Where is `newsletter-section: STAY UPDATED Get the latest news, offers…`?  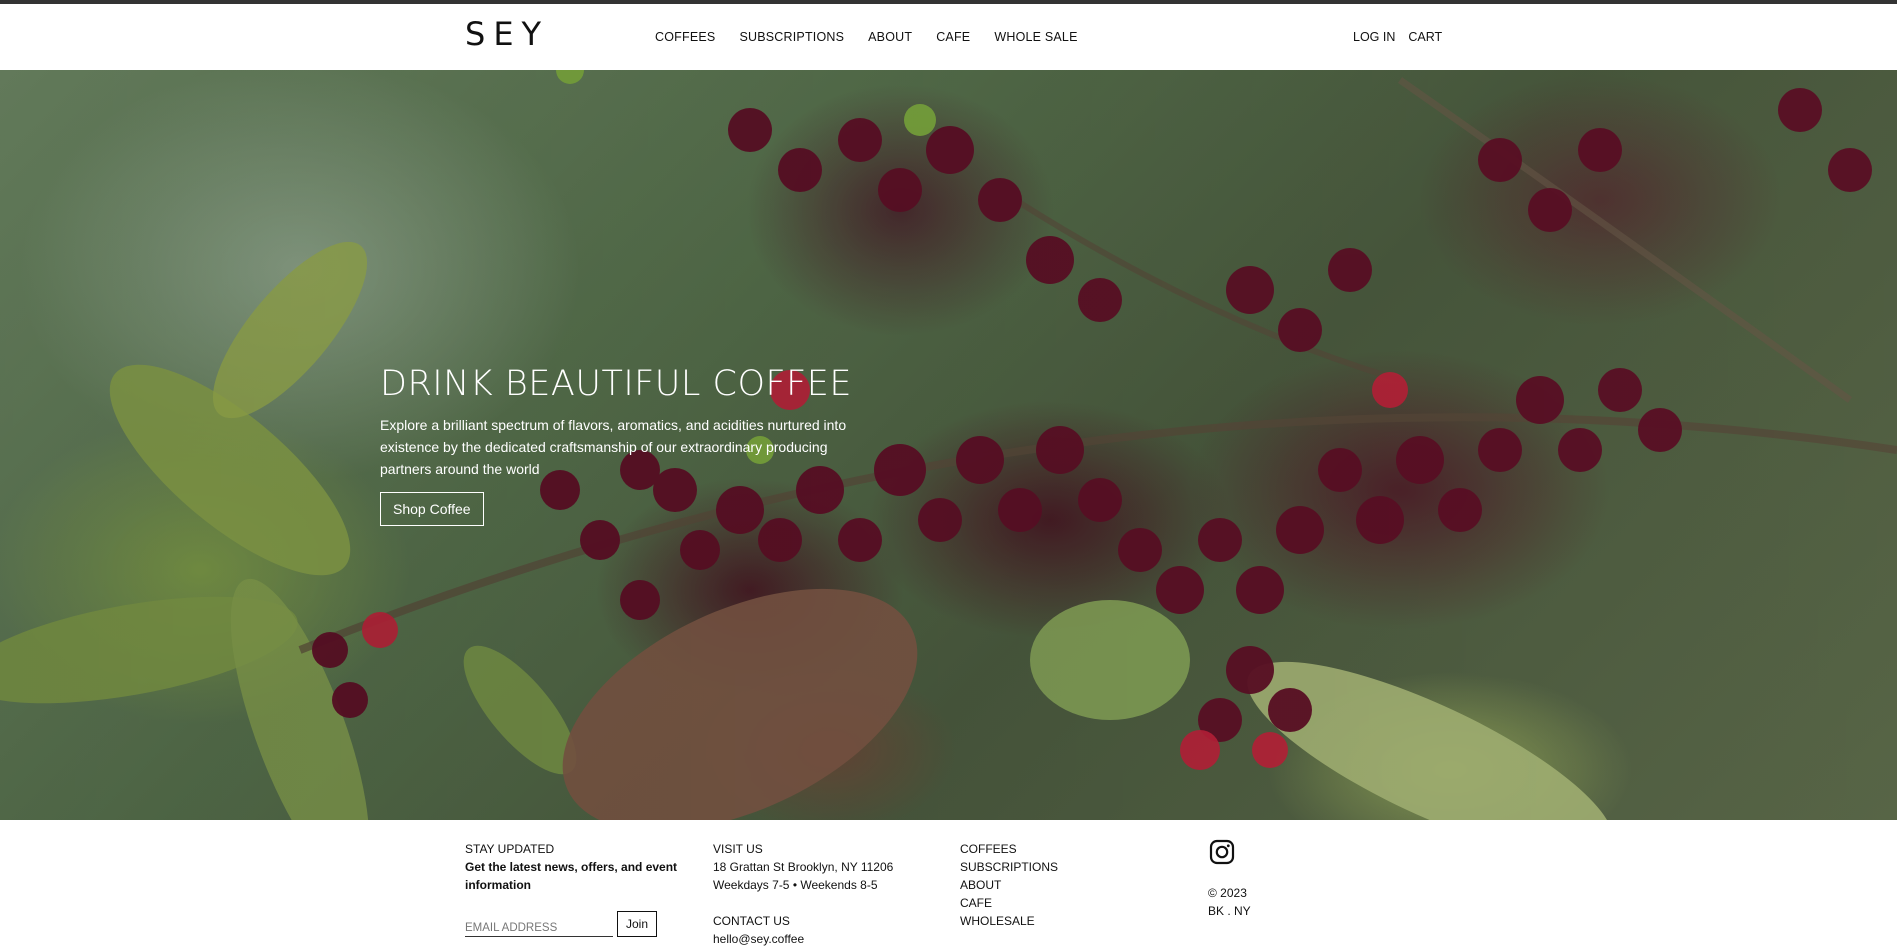 newsletter-section: STAY UPDATED Get the latest news, offers… is located at coordinates (575, 888).